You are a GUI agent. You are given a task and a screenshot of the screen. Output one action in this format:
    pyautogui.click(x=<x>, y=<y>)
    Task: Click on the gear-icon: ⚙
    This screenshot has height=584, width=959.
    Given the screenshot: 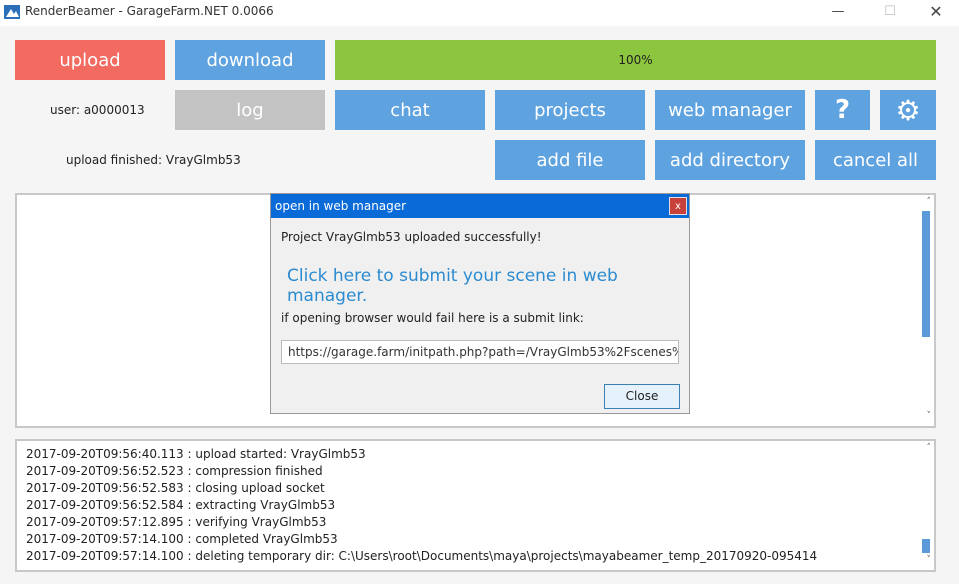 What is the action you would take?
    pyautogui.click(x=908, y=110)
    